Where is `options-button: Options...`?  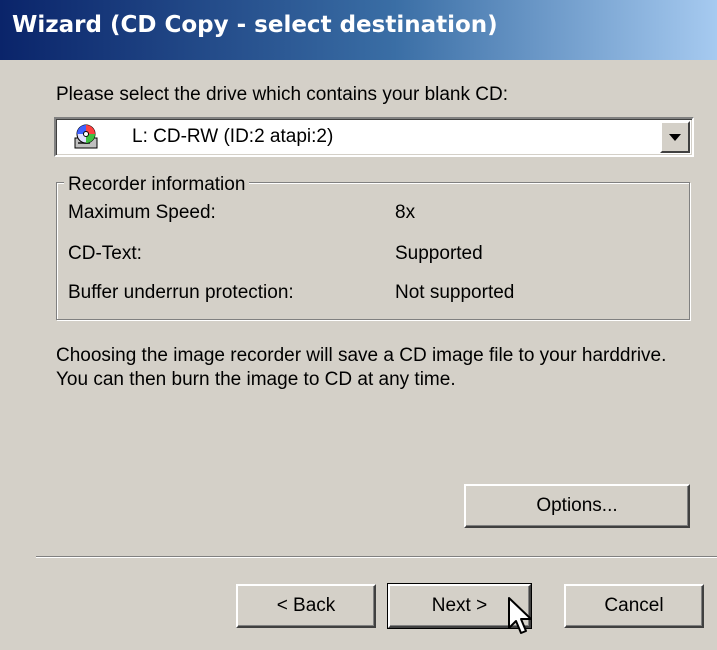 options-button: Options... is located at coordinates (577, 506).